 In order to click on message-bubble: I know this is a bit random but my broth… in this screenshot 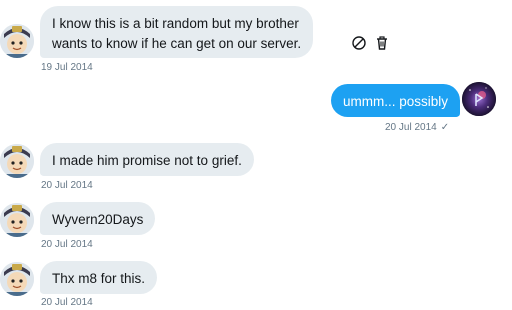, I will do `click(177, 32)`.